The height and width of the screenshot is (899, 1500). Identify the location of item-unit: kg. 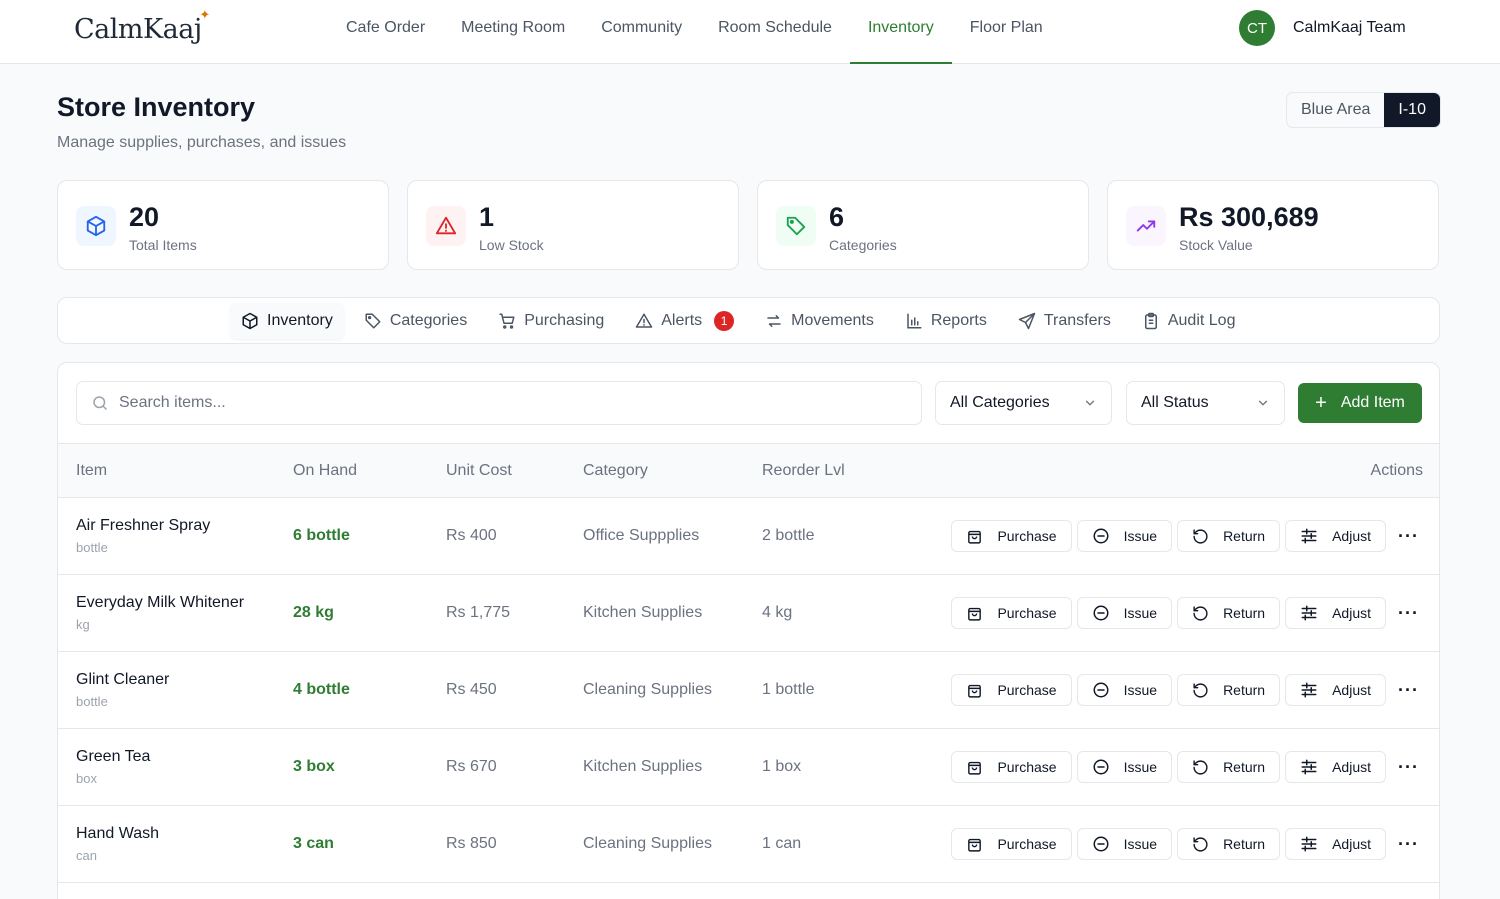
(83, 624).